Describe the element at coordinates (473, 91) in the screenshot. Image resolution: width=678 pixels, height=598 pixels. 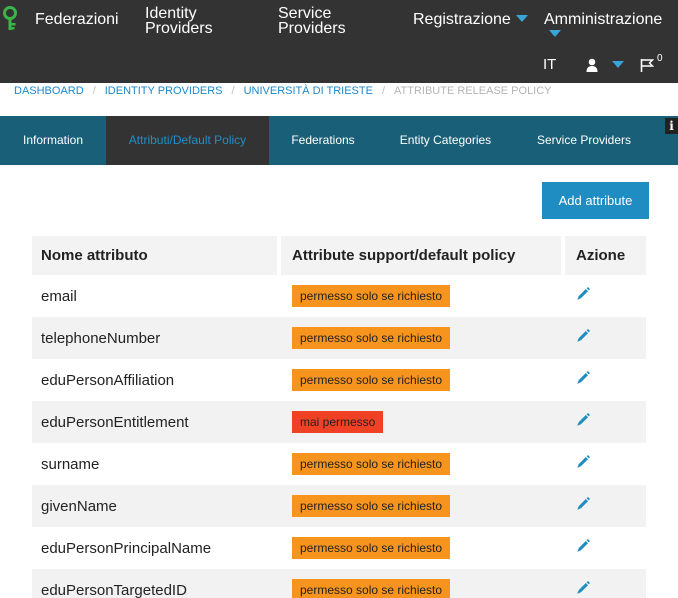
I see `breadcrumb-current: ATTRIBUTE RELEASE POLICY` at that location.